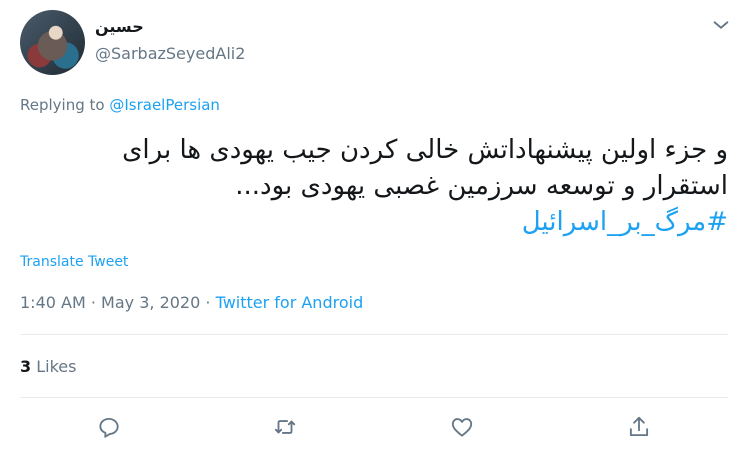  Describe the element at coordinates (170, 53) in the screenshot. I see `user-handle: @SarbazSeyedAli2` at that location.